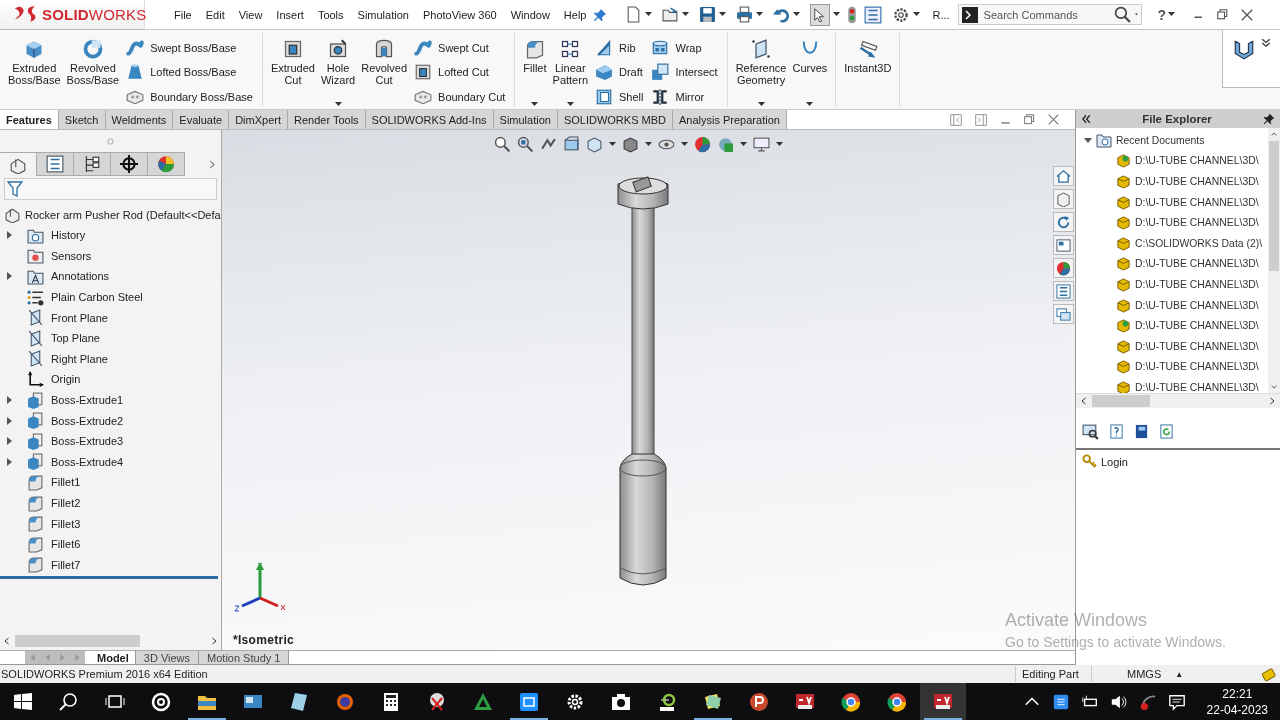  I want to click on tree-item: Fillet6, so click(66, 544).